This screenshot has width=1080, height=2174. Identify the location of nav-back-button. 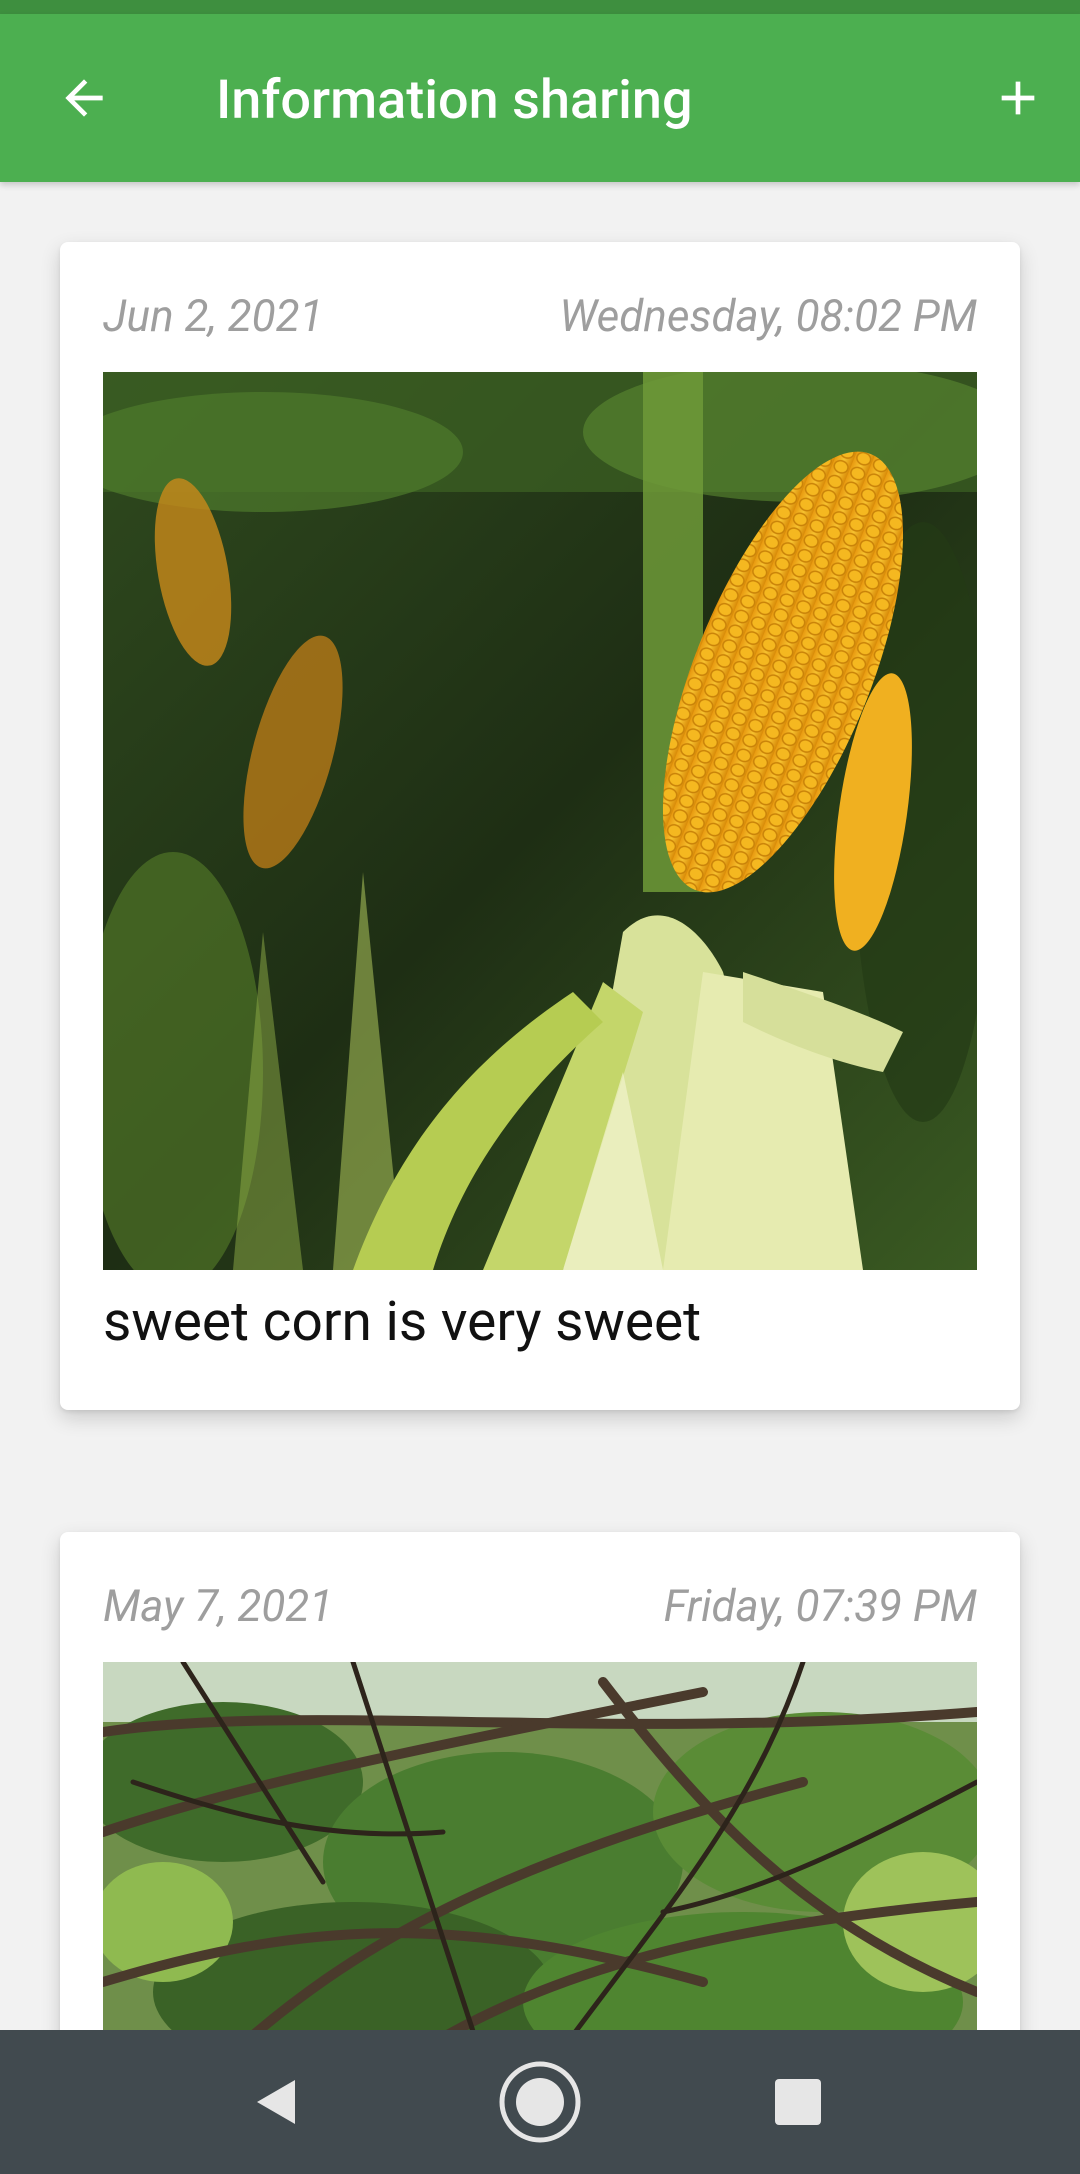
(277, 2102).